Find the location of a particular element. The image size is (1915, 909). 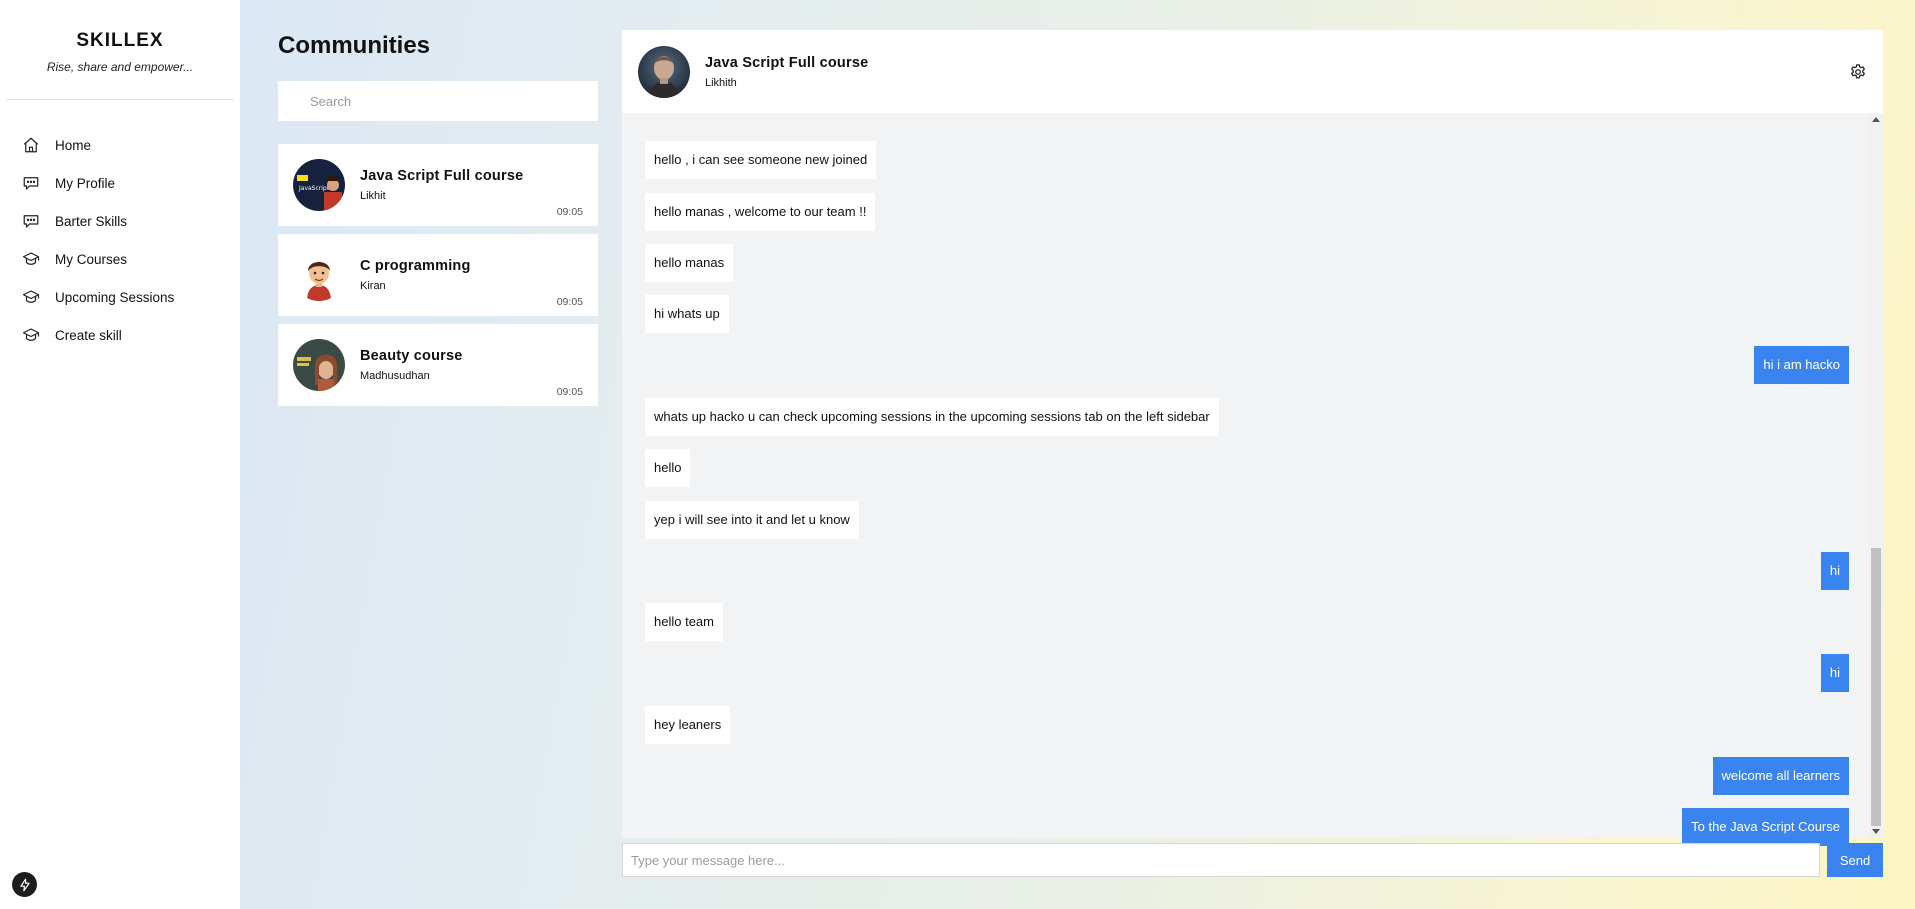

send-button: Send is located at coordinates (1855, 860).